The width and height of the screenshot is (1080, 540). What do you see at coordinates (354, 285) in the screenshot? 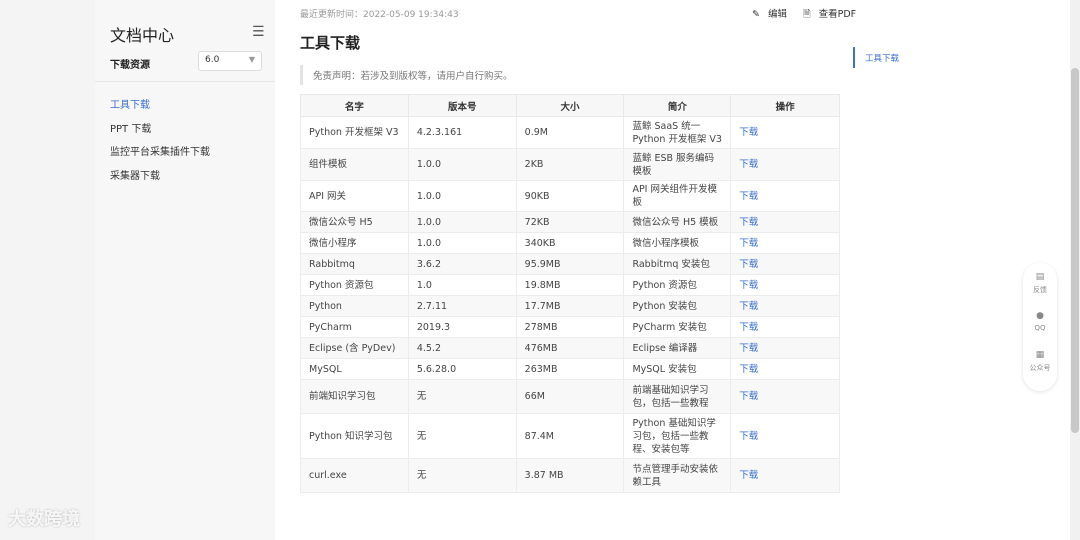
I see `cell-name: Python 资源包` at bounding box center [354, 285].